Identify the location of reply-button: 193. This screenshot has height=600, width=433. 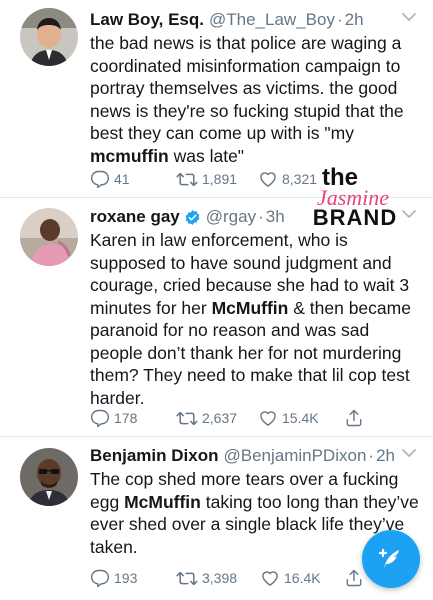
(133, 578).